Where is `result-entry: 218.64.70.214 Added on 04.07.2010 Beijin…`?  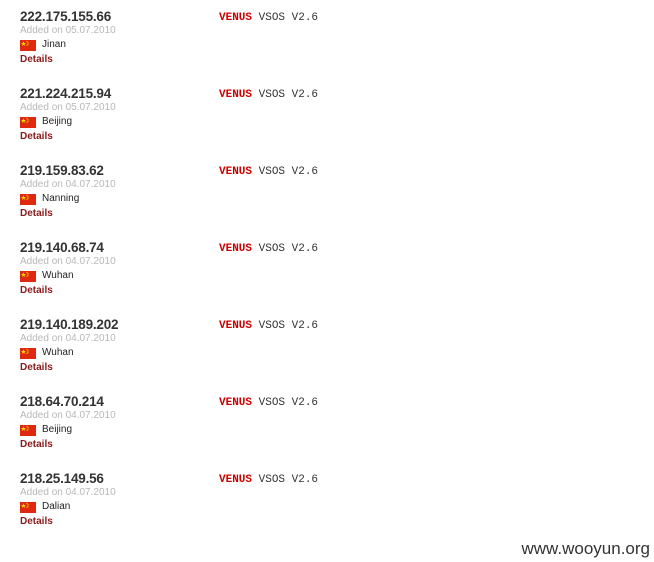
result-entry: 218.64.70.214 Added on 04.07.2010 Beijin… is located at coordinates (330, 431).